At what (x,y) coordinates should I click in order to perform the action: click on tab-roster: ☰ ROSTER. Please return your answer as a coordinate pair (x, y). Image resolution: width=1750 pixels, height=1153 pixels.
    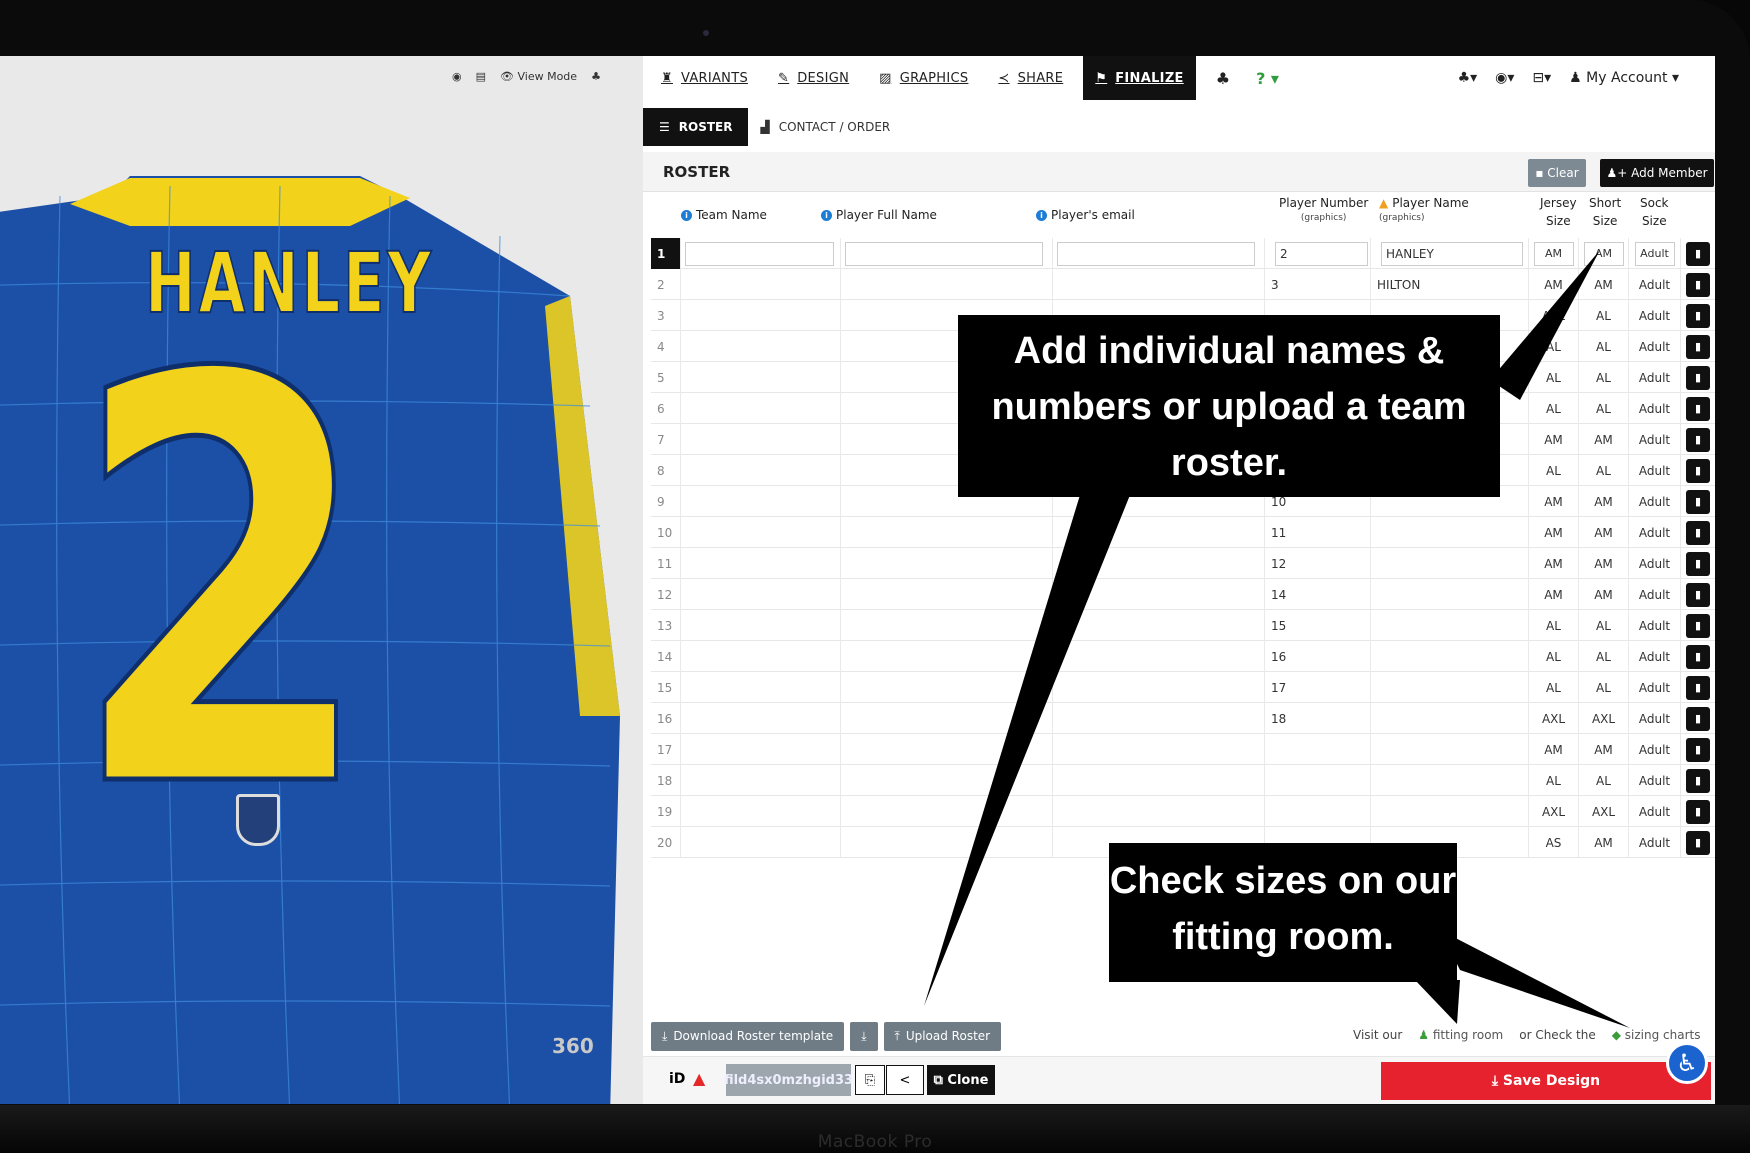
    Looking at the image, I should click on (696, 127).